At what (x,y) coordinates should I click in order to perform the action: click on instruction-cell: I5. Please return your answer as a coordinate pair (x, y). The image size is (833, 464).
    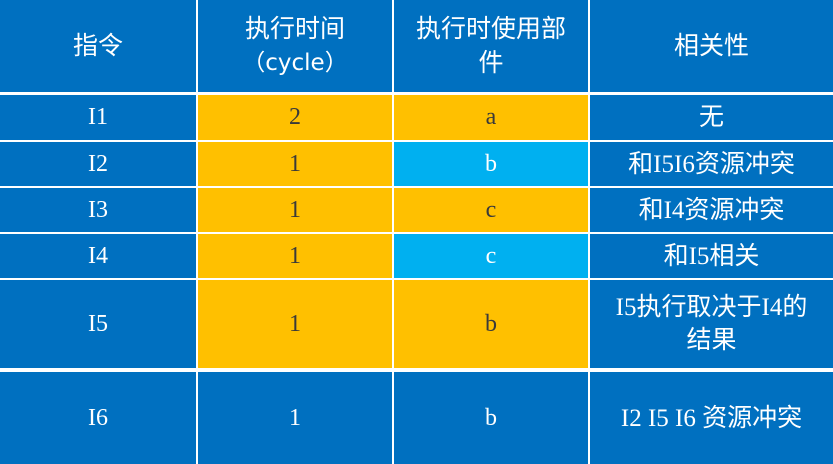
    Looking at the image, I should click on (98, 324).